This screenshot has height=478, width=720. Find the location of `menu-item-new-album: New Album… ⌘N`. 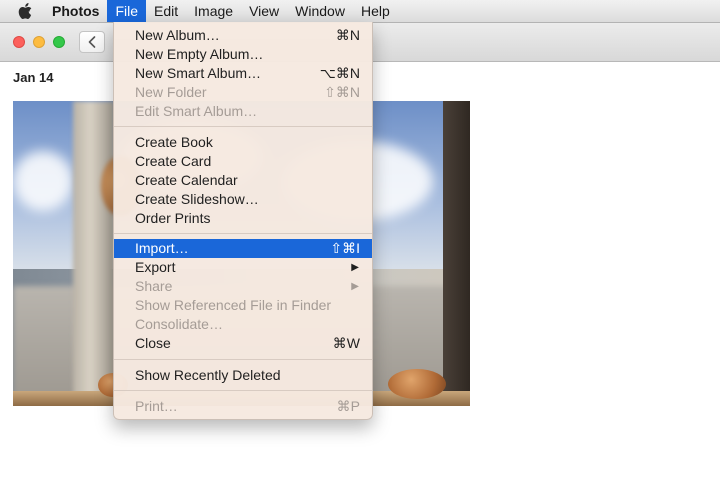

menu-item-new-album: New Album… ⌘N is located at coordinates (243, 35).